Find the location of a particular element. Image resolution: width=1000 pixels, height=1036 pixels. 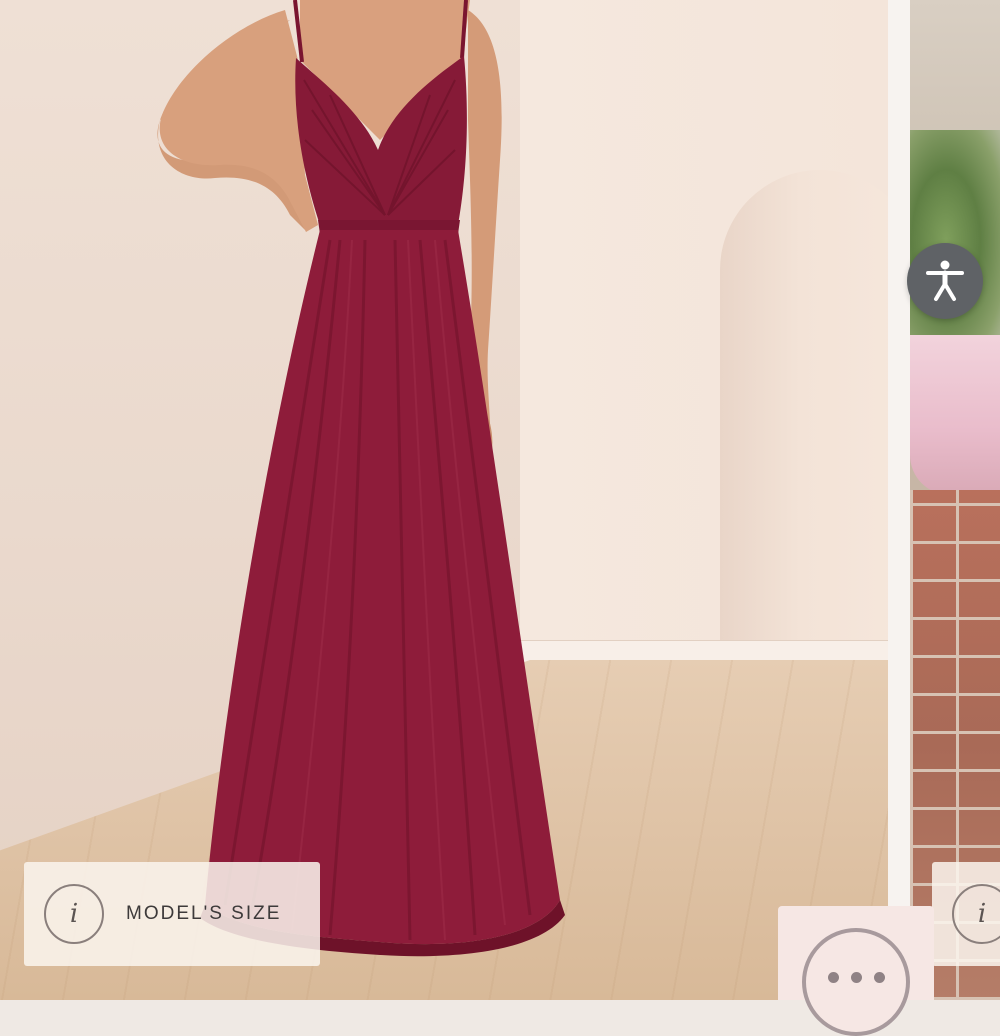

models-size-button: i MODEL'S SIZE is located at coordinates (172, 914).